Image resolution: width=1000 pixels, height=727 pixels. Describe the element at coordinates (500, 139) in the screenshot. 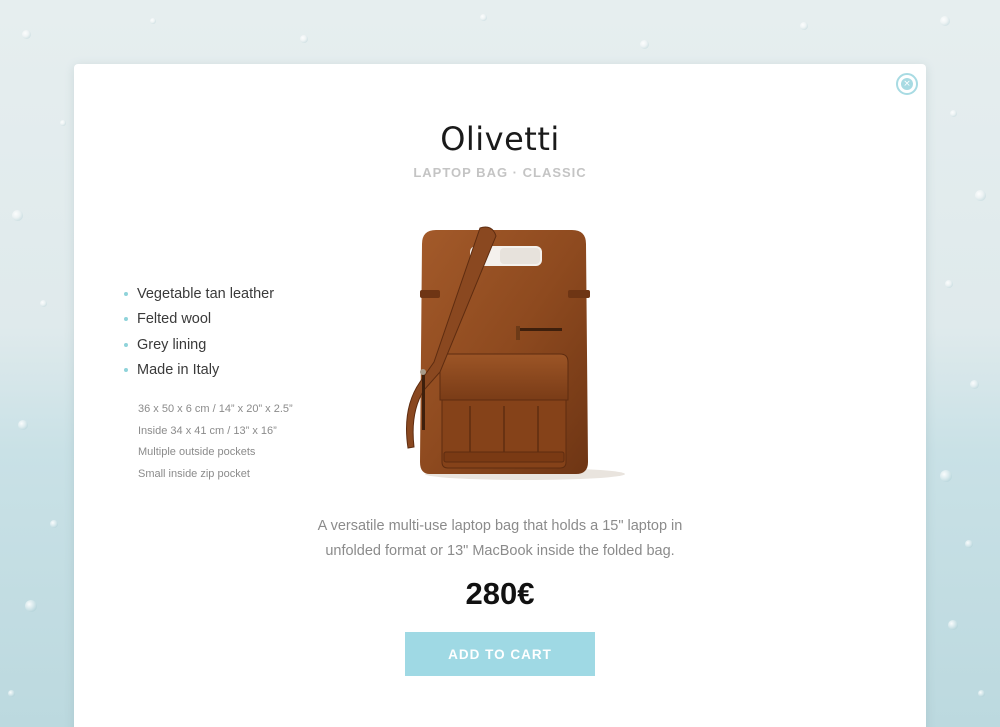

I see `product-title: Olivetti` at that location.